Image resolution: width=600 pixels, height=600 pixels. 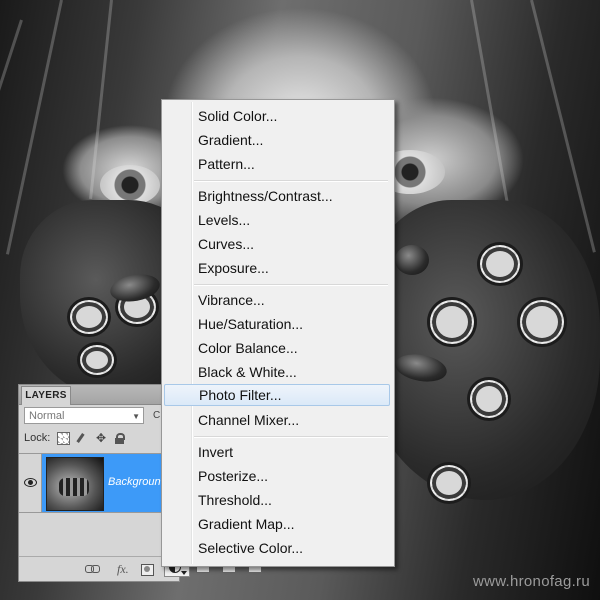 I want to click on layer-row: Backgroun, so click(x=99, y=483).